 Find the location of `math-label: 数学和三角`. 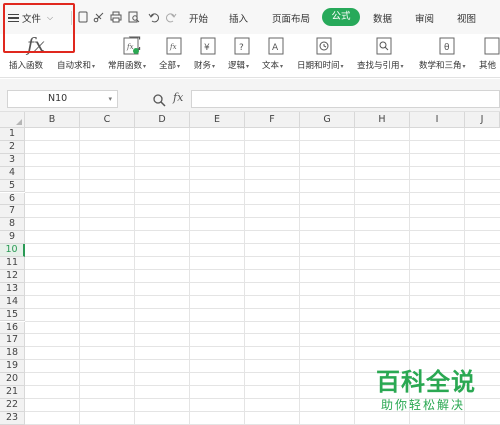

math-label: 数学和三角 is located at coordinates (440, 66).